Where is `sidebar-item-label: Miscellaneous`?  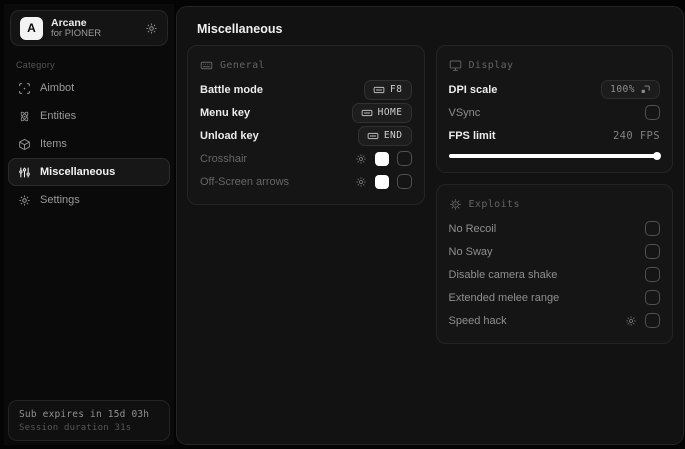
sidebar-item-label: Miscellaneous is located at coordinates (78, 172).